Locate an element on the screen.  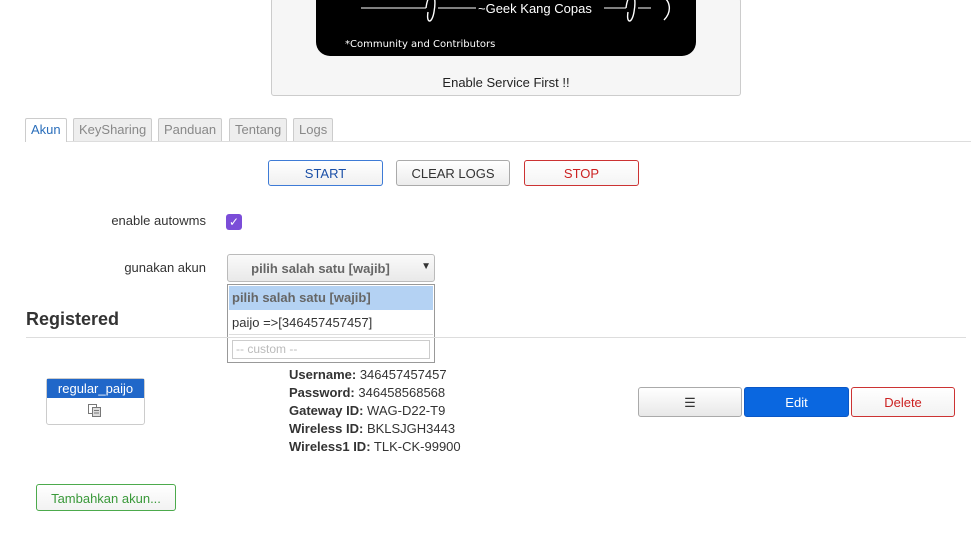
username-row: Username: 346457457457 is located at coordinates (368, 375).